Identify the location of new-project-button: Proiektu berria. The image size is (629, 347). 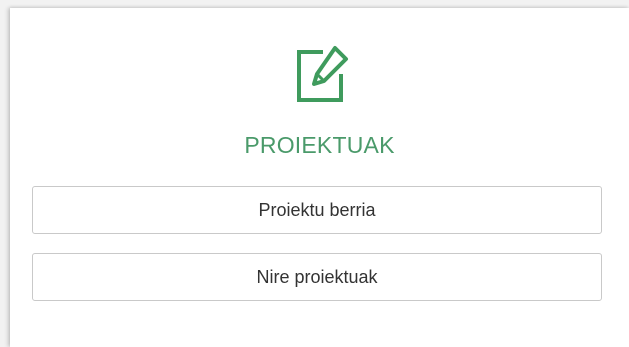
(317, 210).